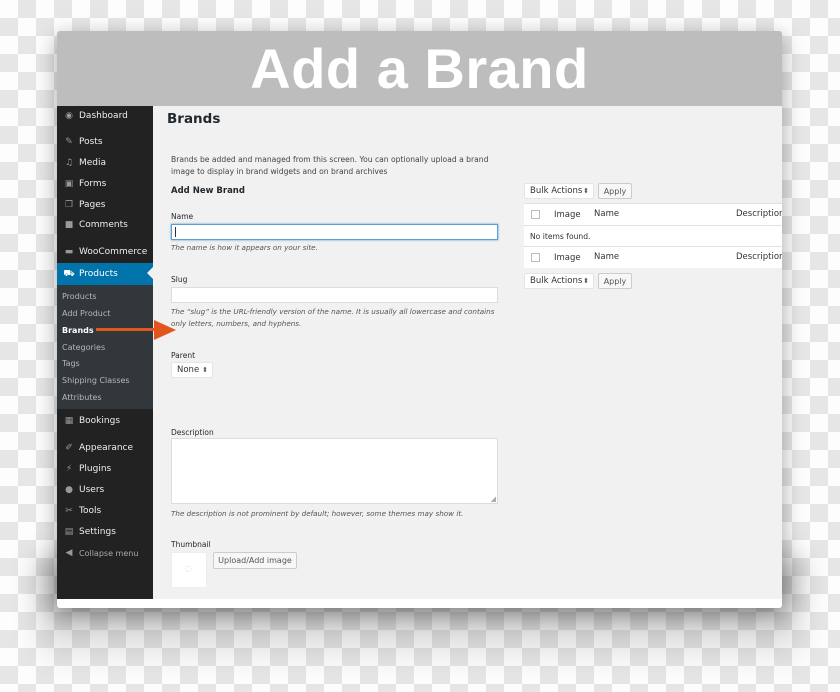 The image size is (840, 692). What do you see at coordinates (92, 205) in the screenshot?
I see `sidebar-item-label: Pages` at bounding box center [92, 205].